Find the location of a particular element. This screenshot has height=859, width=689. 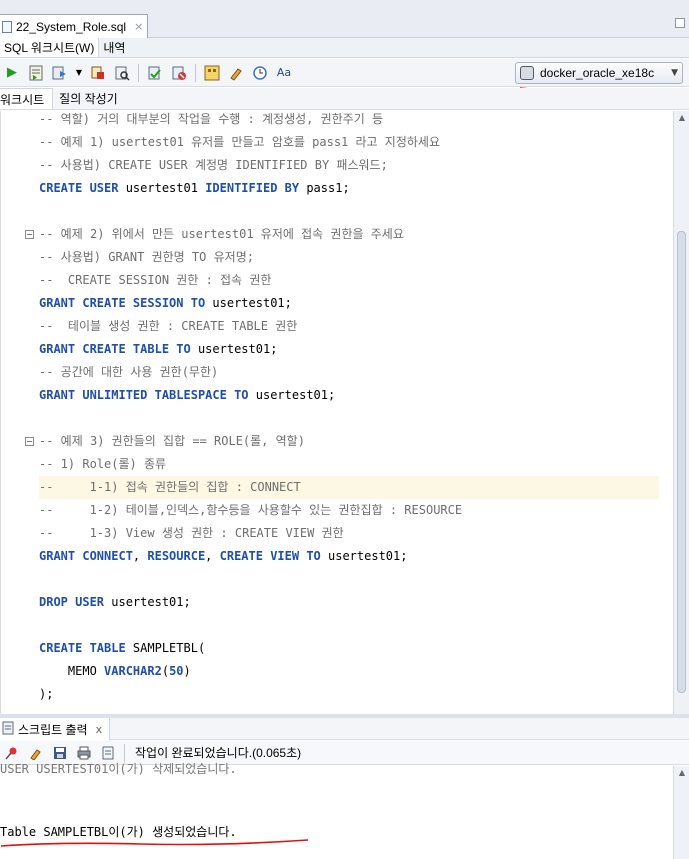

code-line: -- 1) Role(롤) 종류 is located at coordinates (349, 464).